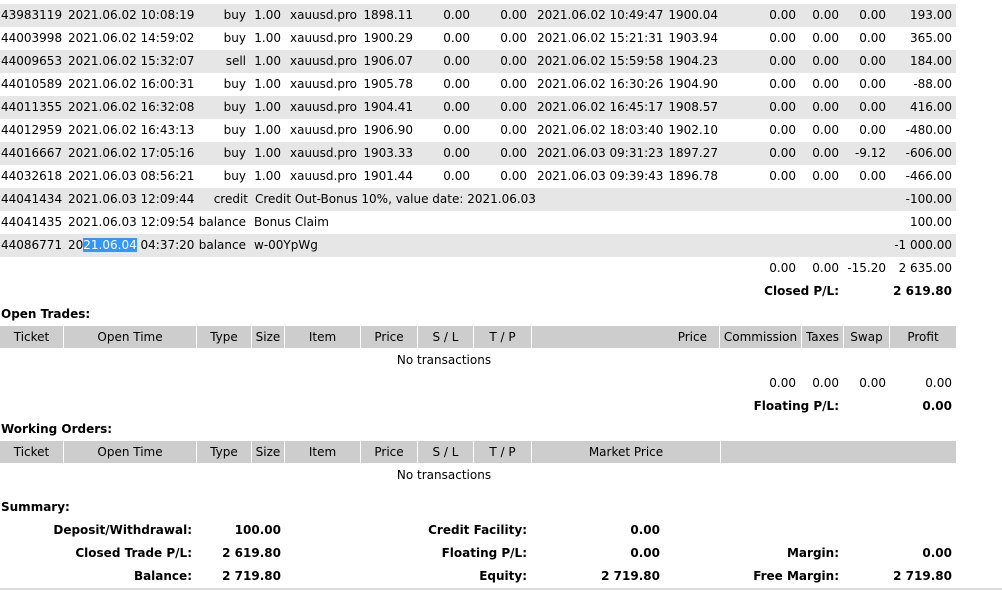 This screenshot has width=1002, height=590. What do you see at coordinates (782, 383) in the screenshot?
I see `open-total-commission: 0.00` at bounding box center [782, 383].